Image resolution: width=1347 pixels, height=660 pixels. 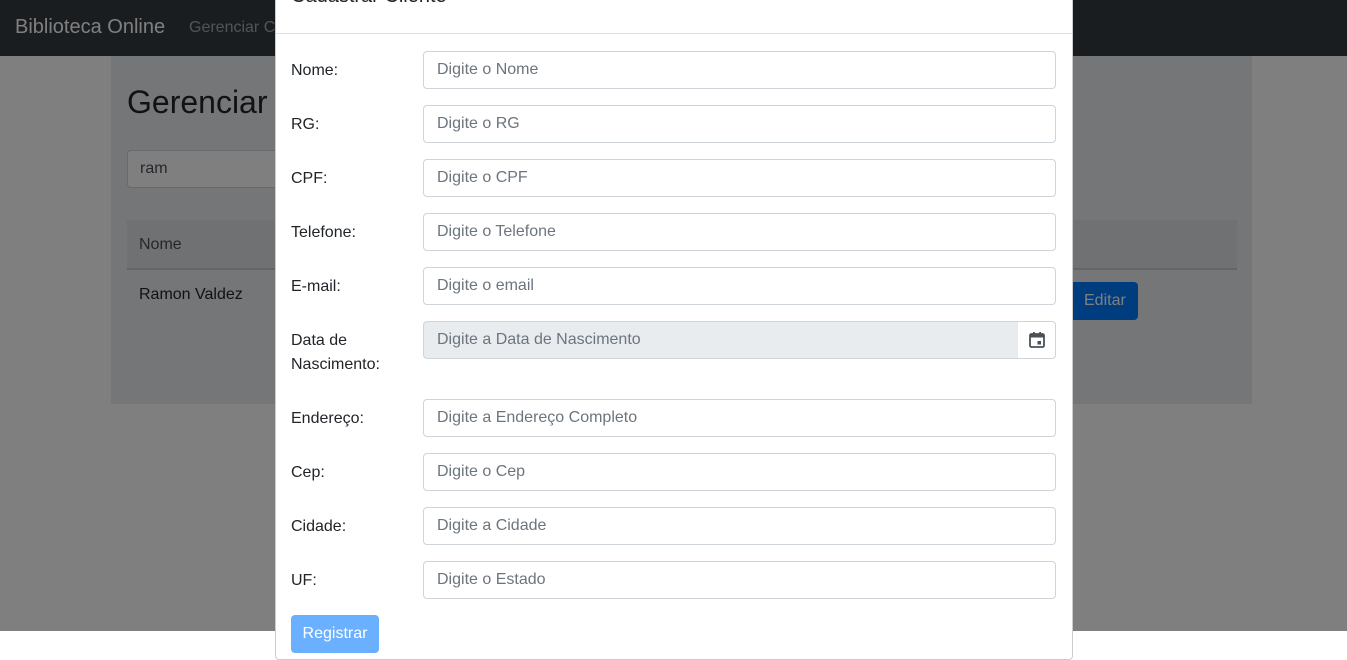 I want to click on modal-title: Cadastrar Cliente, so click(x=369, y=4).